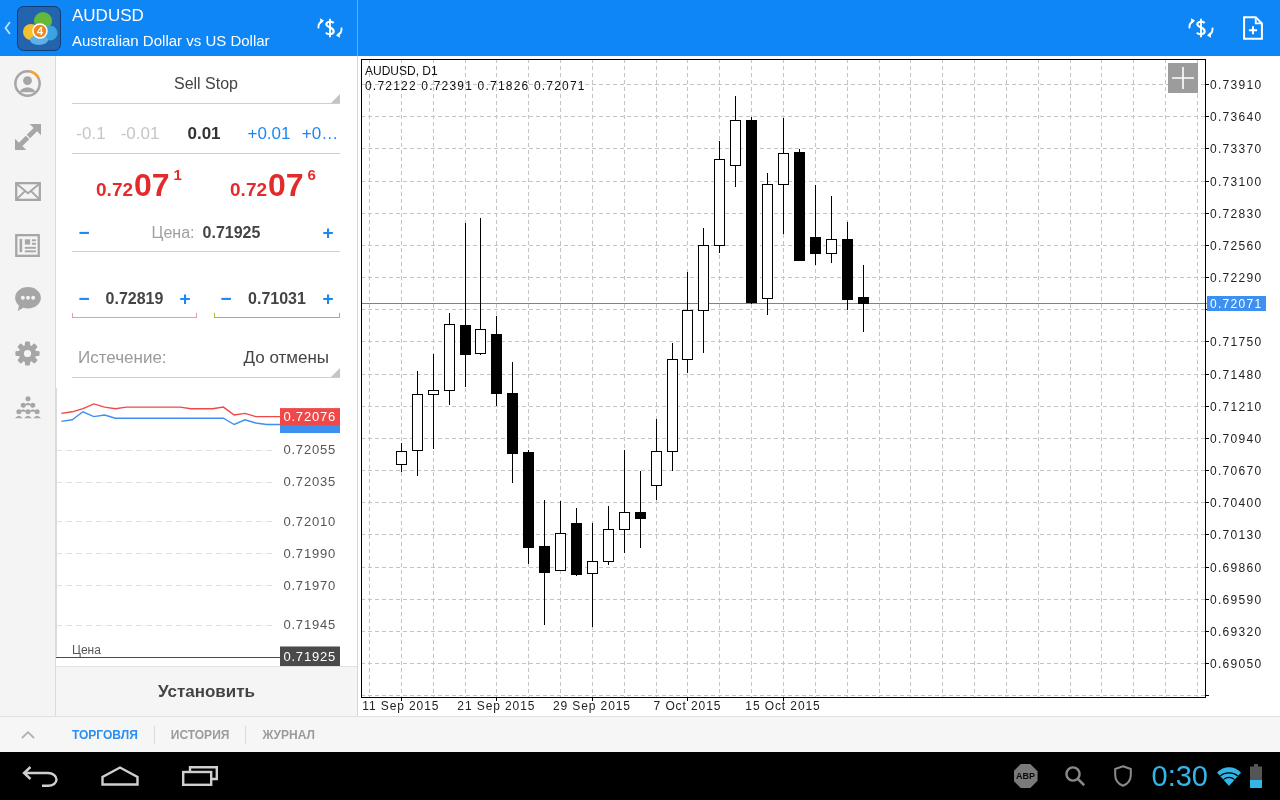  What do you see at coordinates (173, 232) in the screenshot?
I see `price-label: Цена:` at bounding box center [173, 232].